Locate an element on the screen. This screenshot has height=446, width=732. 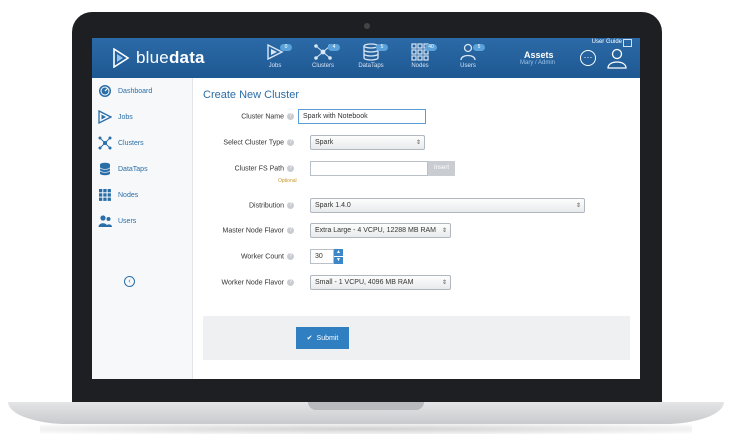
sidebar-item-nodes: Nodes is located at coordinates (118, 195).